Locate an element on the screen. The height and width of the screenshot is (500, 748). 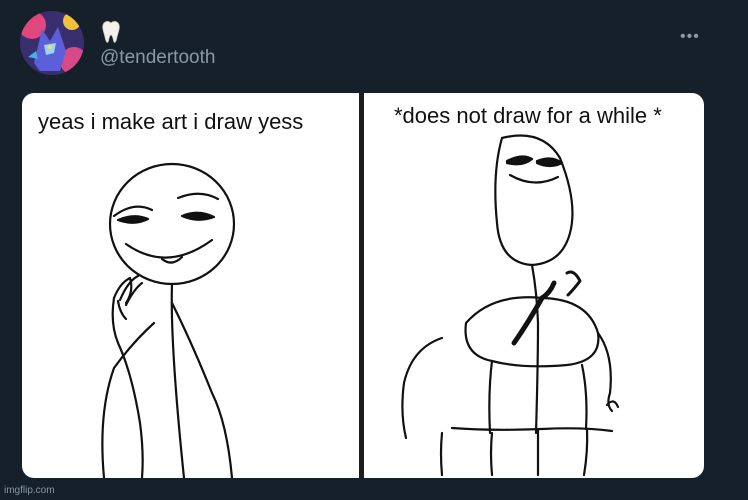
more-options-button: ••• is located at coordinates (690, 37).